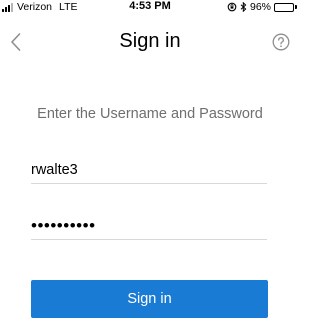 Image resolution: width=320 pixels, height=331 pixels. What do you see at coordinates (150, 7) in the screenshot?
I see `status-bar: Verizon LTE 4:53 PM 96%` at bounding box center [150, 7].